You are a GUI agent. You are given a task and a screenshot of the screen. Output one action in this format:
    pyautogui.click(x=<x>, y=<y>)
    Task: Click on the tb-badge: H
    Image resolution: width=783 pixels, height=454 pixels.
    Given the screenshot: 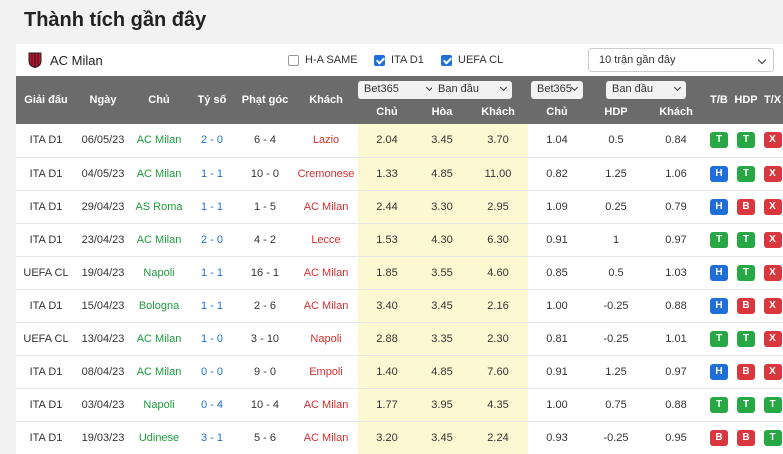 What is the action you would take?
    pyautogui.click(x=719, y=272)
    